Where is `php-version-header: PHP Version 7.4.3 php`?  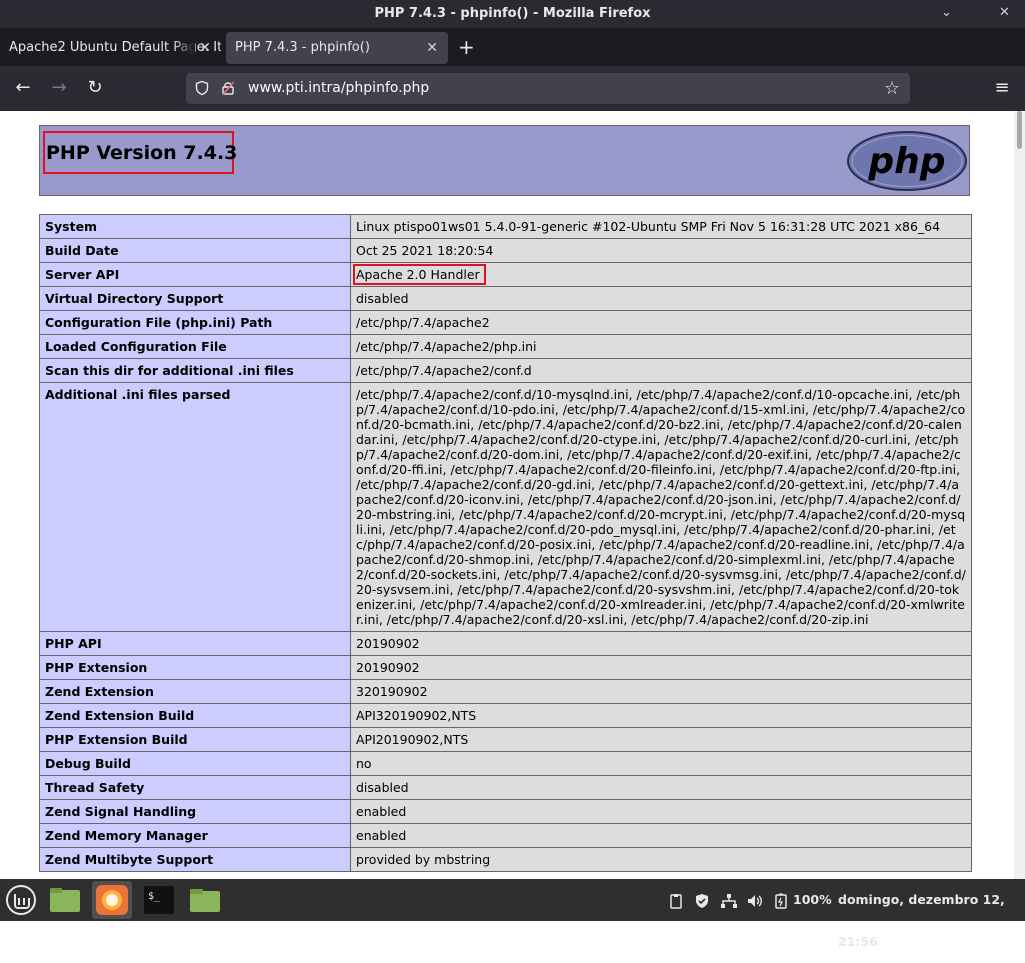 php-version-header: PHP Version 7.4.3 php is located at coordinates (504, 160).